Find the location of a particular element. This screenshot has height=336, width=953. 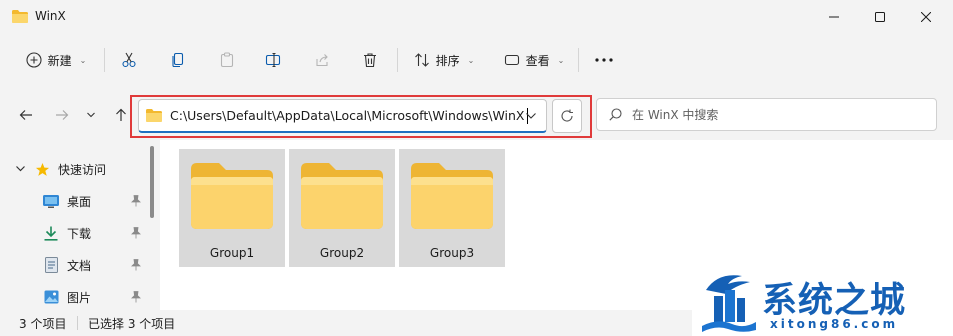

new-button: 新建 ⌄ is located at coordinates (56, 60).